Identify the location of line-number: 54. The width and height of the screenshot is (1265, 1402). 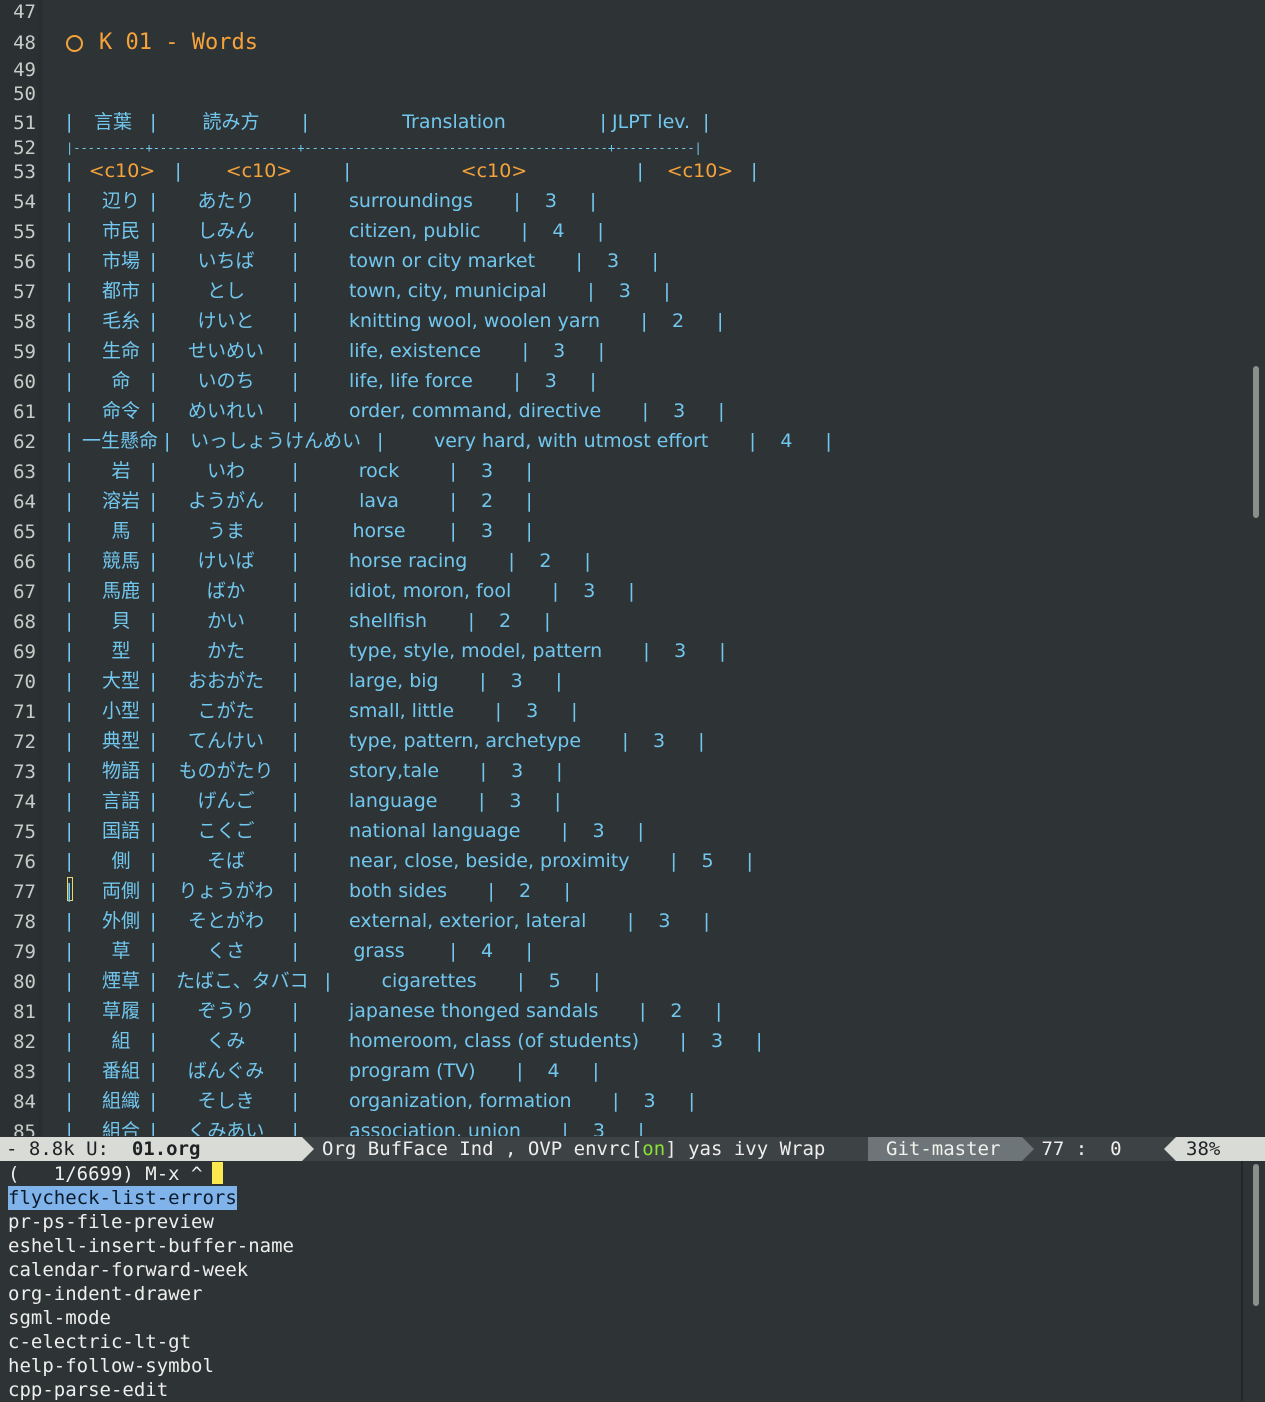
(24, 202).